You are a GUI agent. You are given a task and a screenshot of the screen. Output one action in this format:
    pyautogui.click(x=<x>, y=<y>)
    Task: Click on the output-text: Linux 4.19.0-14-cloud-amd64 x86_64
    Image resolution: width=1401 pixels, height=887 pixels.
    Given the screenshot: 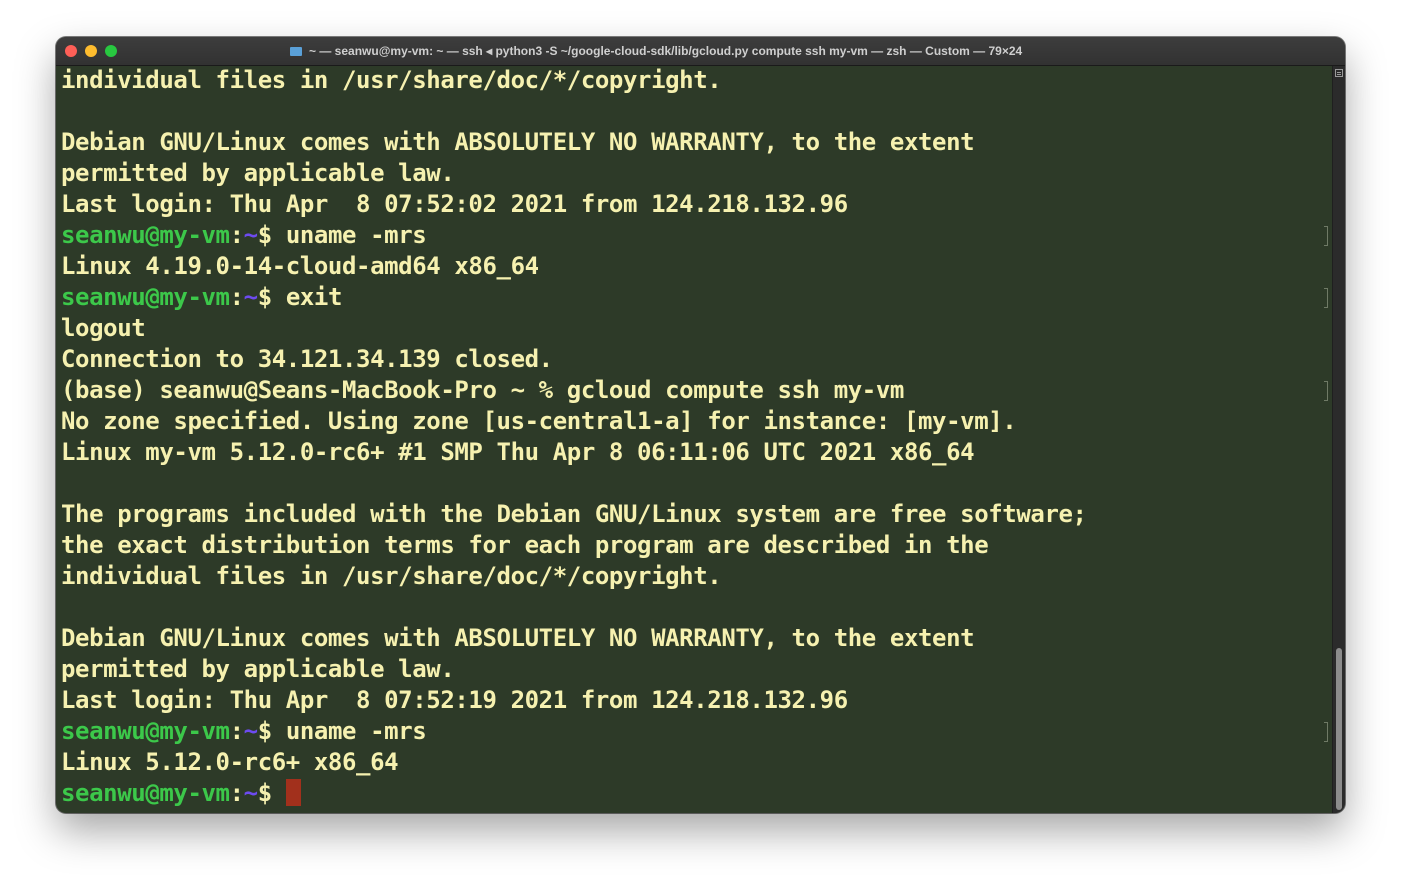 What is the action you would take?
    pyautogui.click(x=300, y=266)
    